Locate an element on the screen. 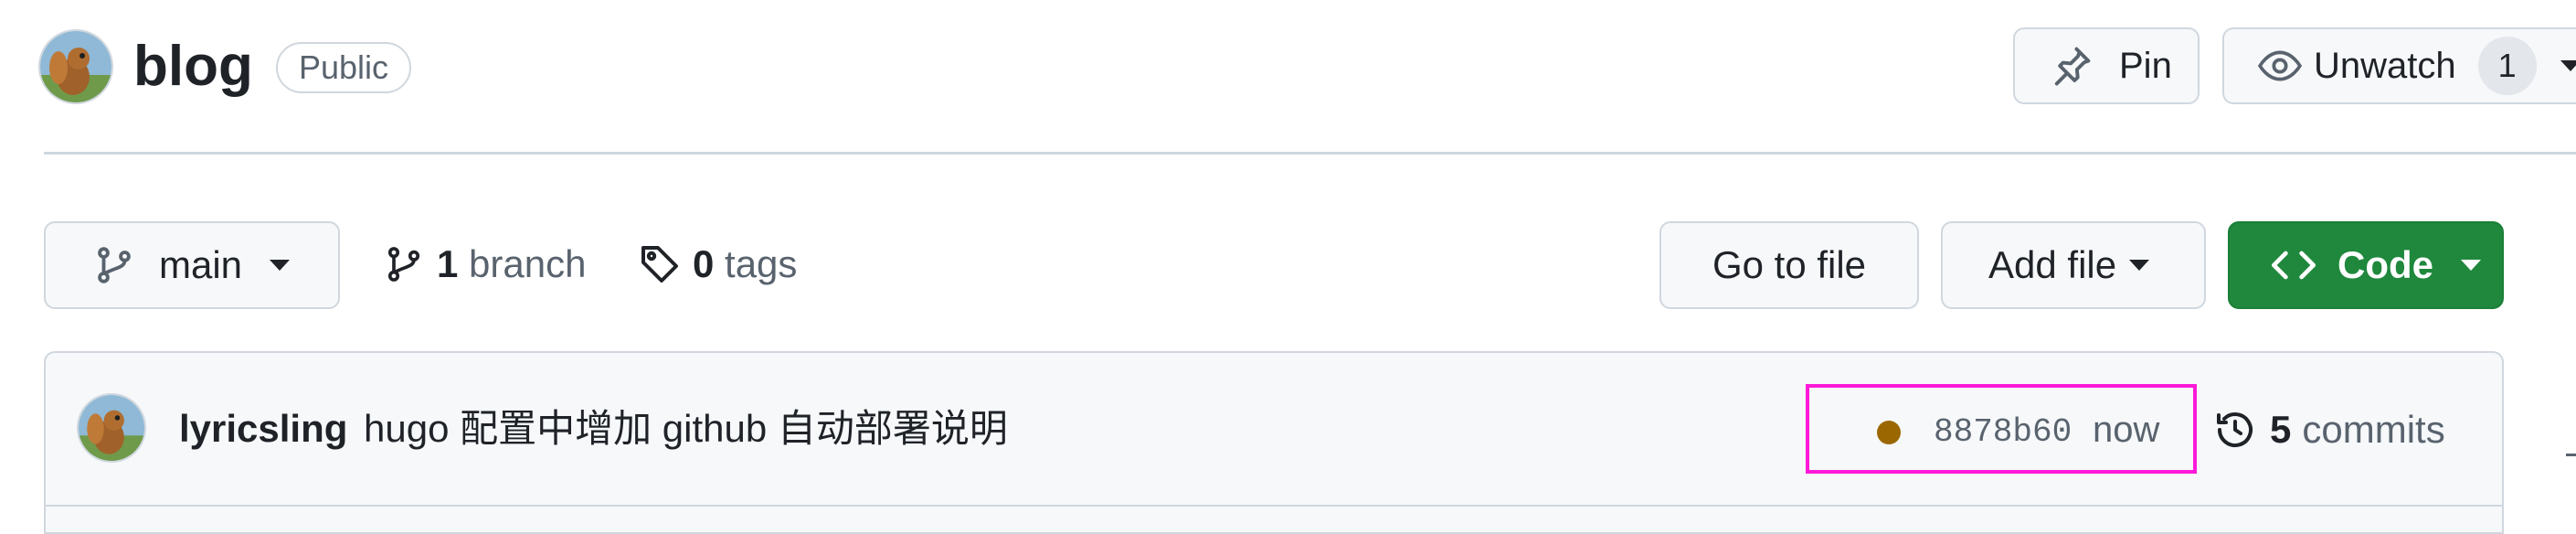  pin-label: Pin is located at coordinates (2145, 65).